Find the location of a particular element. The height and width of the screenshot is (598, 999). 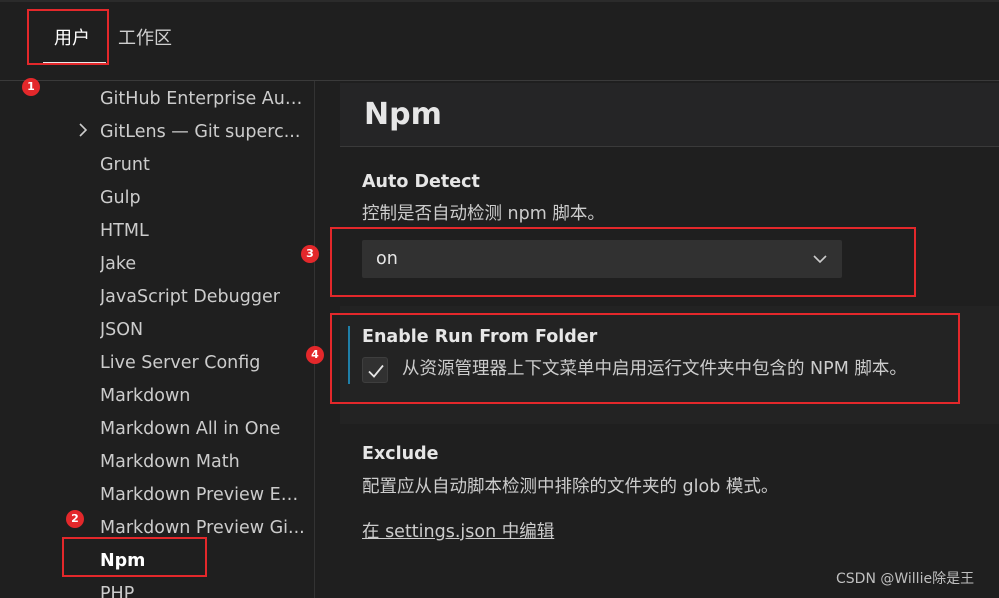

annotation-box-user-tab is located at coordinates (68, 37).